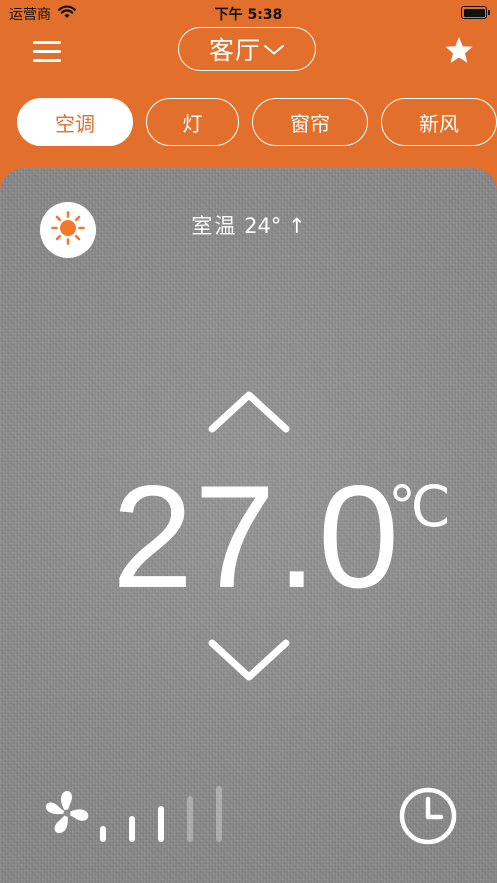 This screenshot has width=497, height=883. Describe the element at coordinates (419, 506) in the screenshot. I see `temperature-unit: ℃` at that location.